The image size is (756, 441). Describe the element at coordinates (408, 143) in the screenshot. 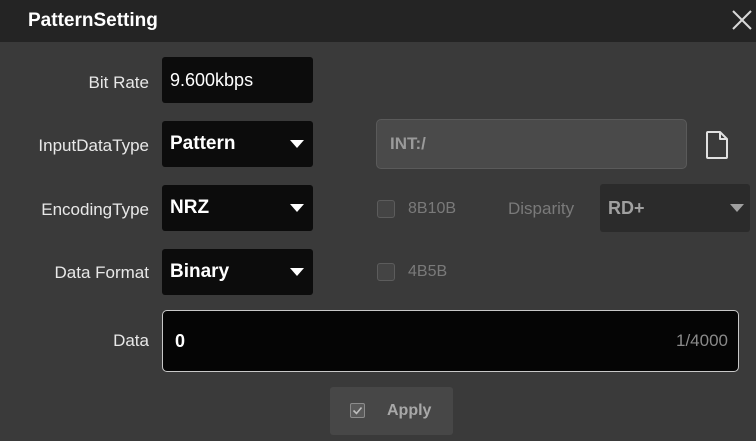

I see `file-path-value: INT:/` at that location.